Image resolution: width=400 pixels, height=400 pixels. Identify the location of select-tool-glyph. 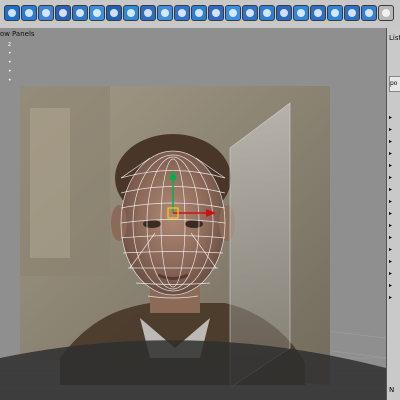
(12, 13).